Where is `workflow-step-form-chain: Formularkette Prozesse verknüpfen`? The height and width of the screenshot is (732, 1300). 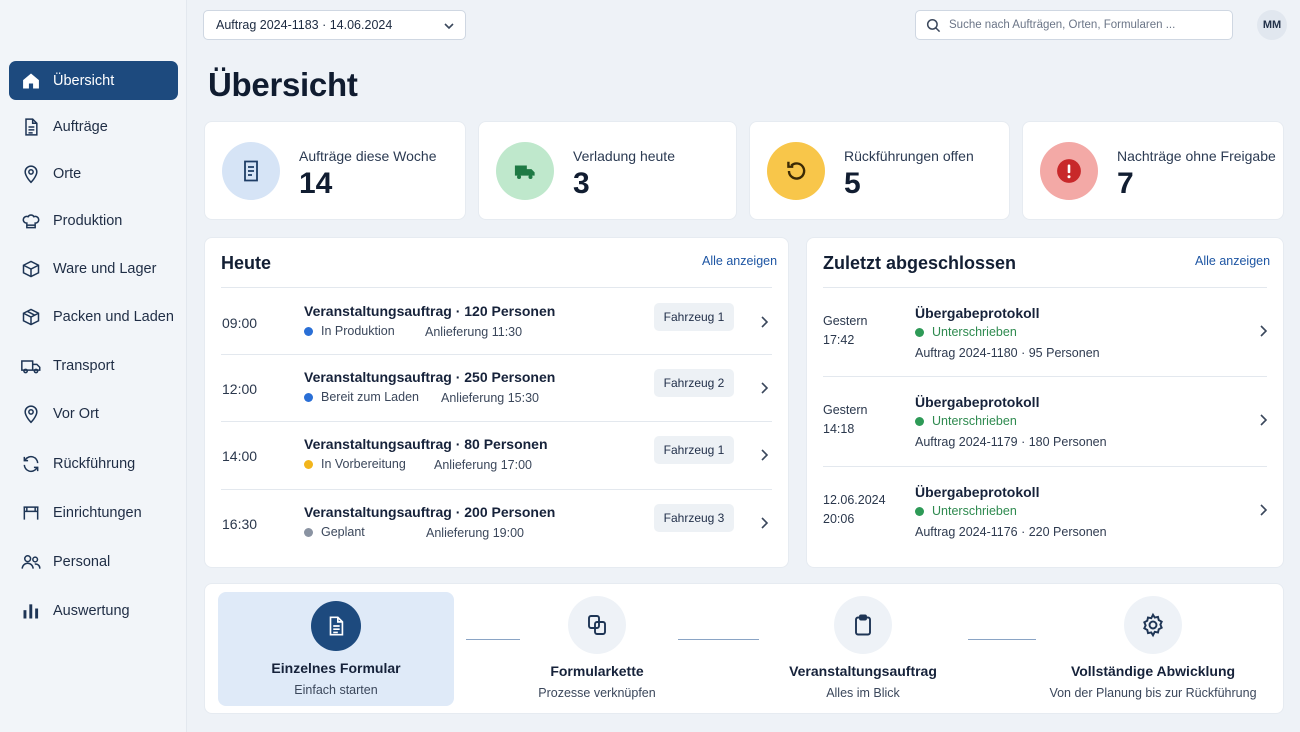
workflow-step-form-chain: Formularkette Prozesse verknüpfen is located at coordinates (597, 649).